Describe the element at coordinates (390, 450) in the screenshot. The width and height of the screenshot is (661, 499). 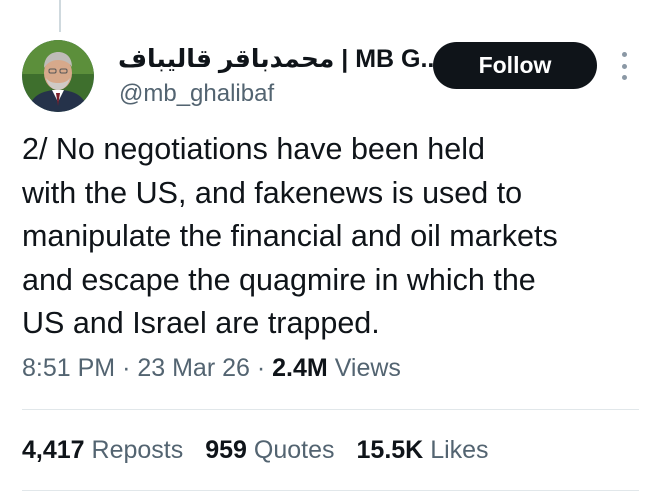
I see `likes-count: 15.5K` at that location.